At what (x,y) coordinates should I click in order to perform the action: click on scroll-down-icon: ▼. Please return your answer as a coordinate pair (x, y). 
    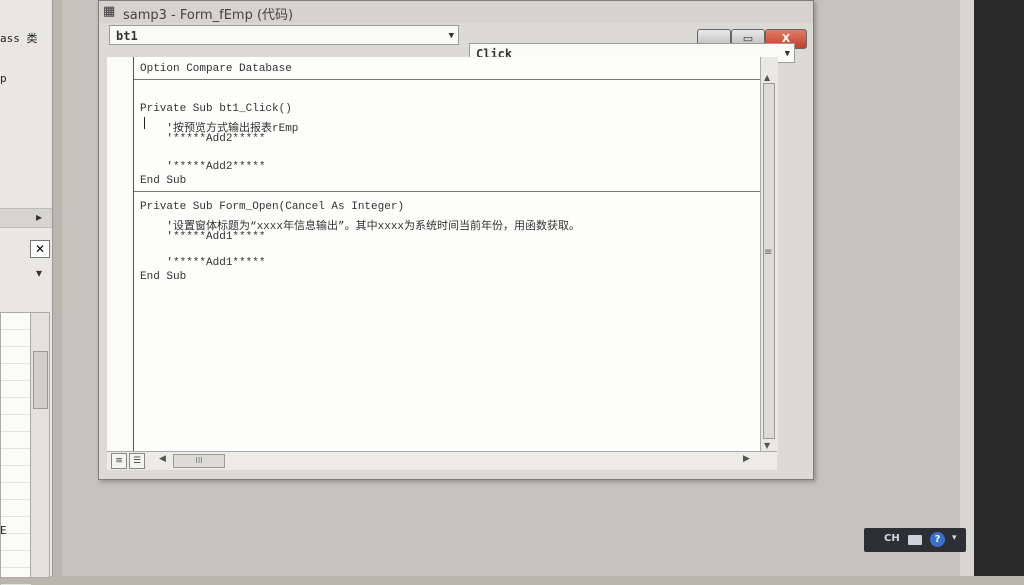
    Looking at the image, I should click on (767, 445).